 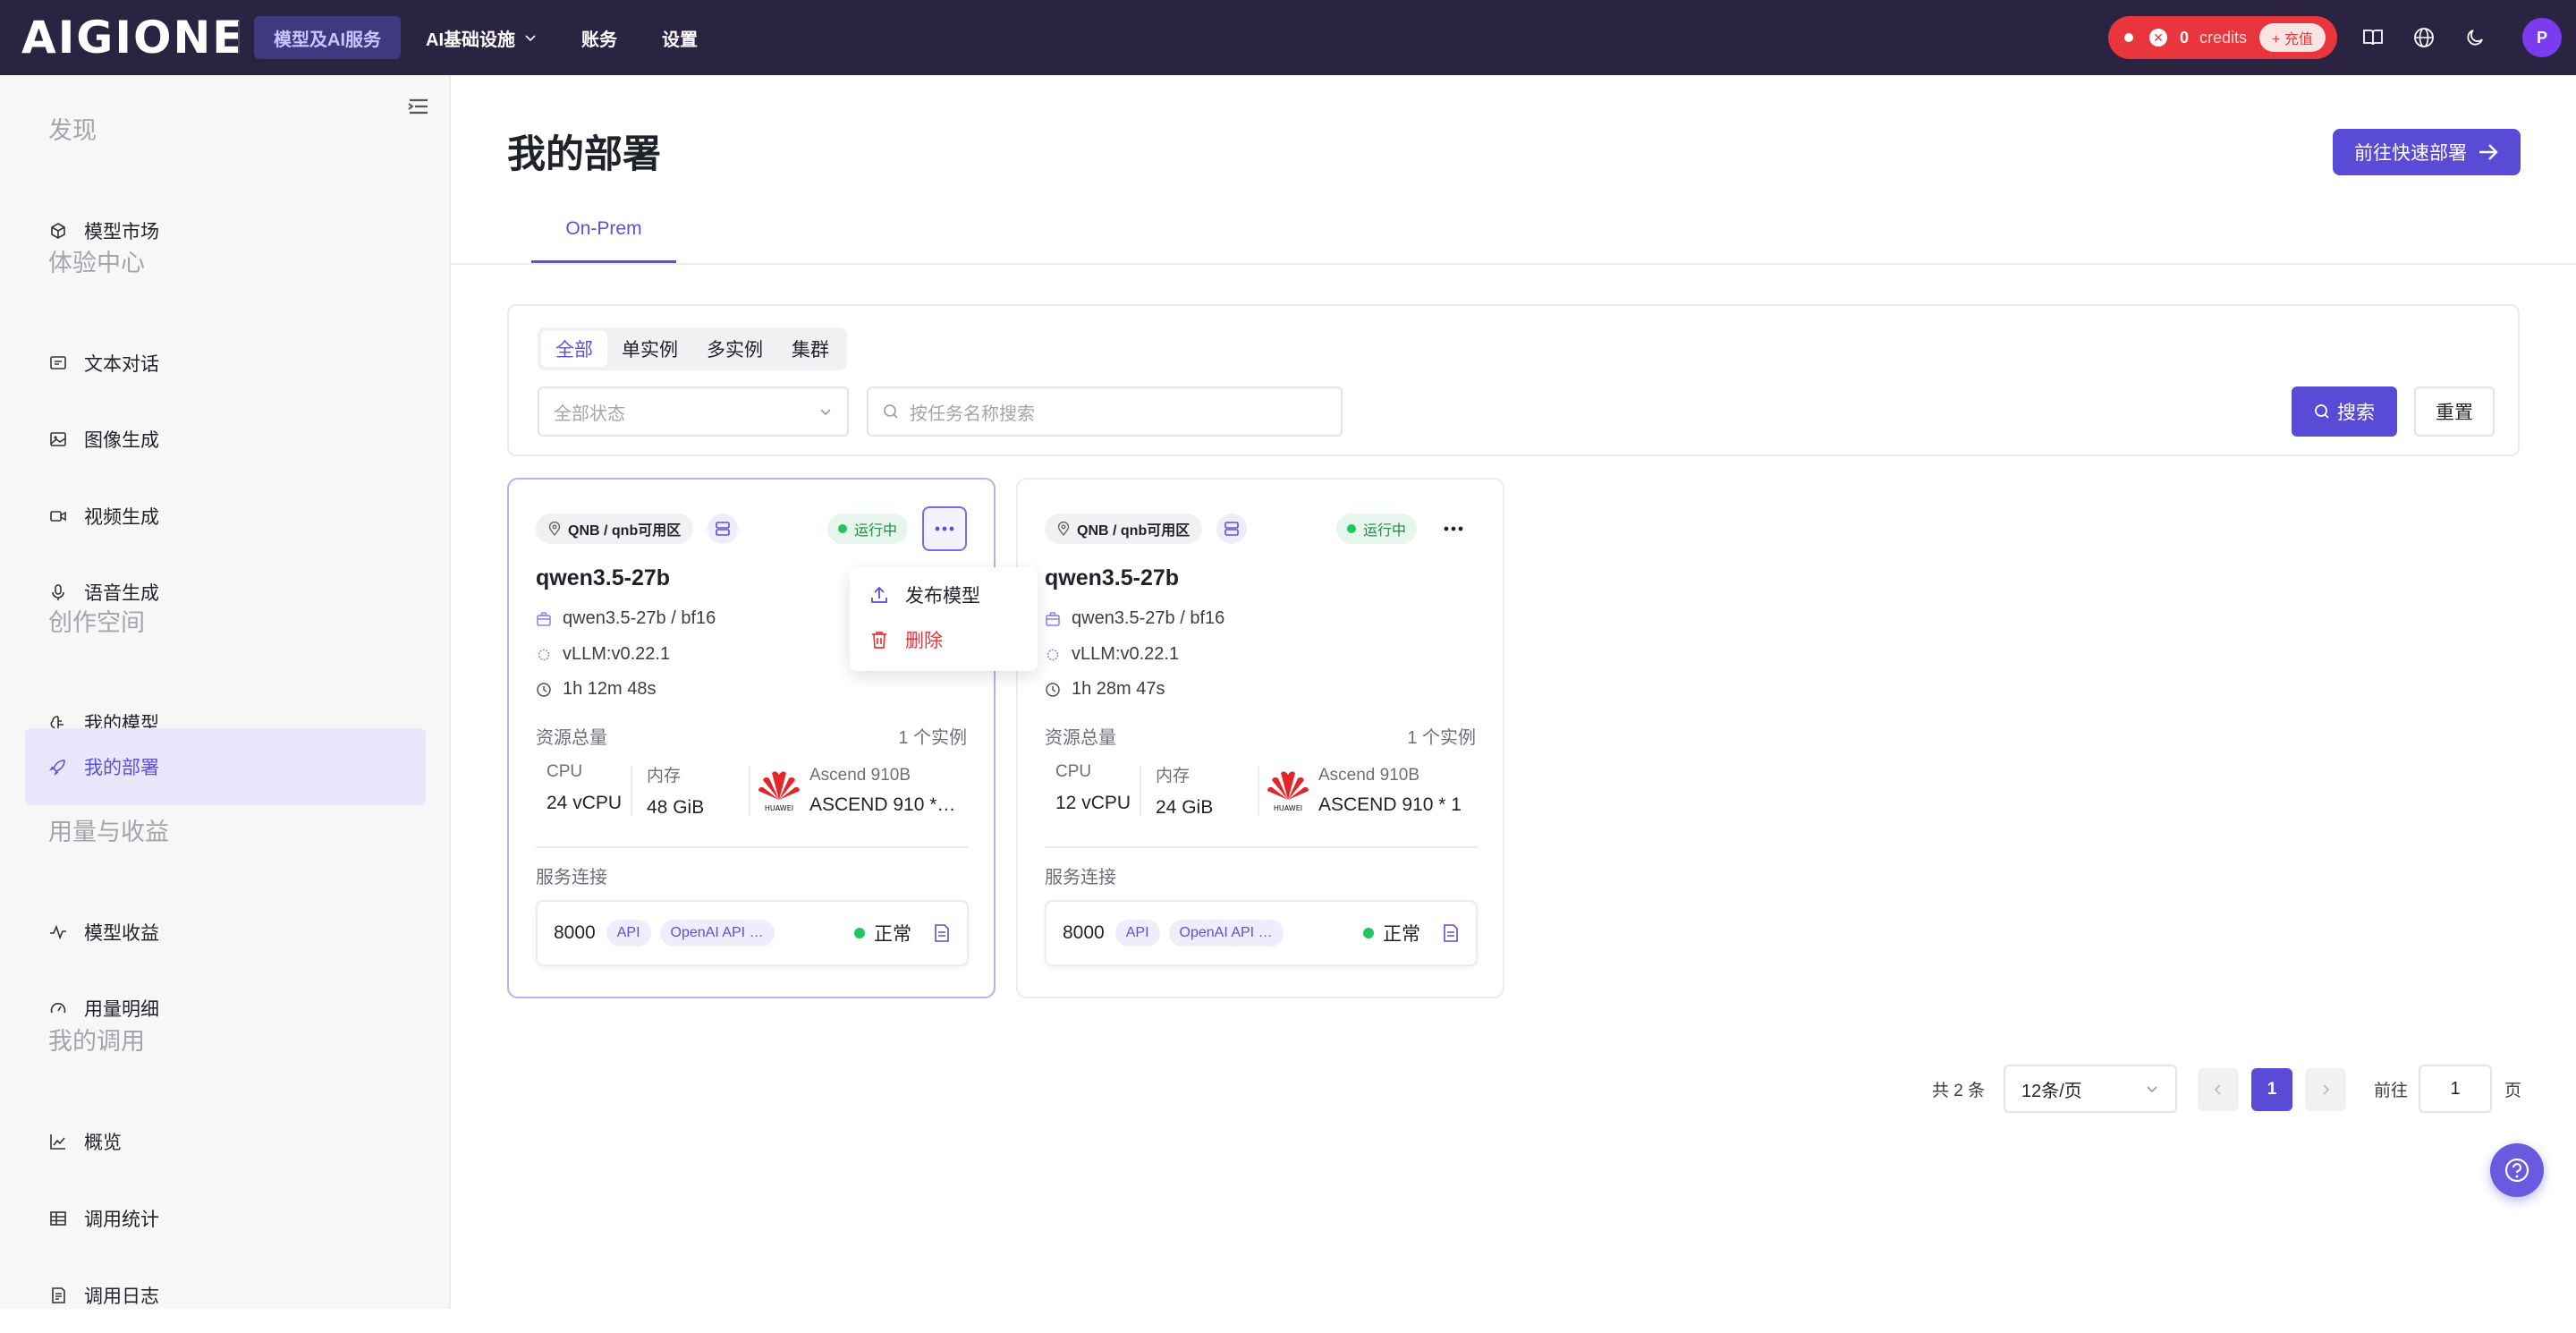 What do you see at coordinates (944, 639) in the screenshot?
I see `menu-item-delete: 删除` at bounding box center [944, 639].